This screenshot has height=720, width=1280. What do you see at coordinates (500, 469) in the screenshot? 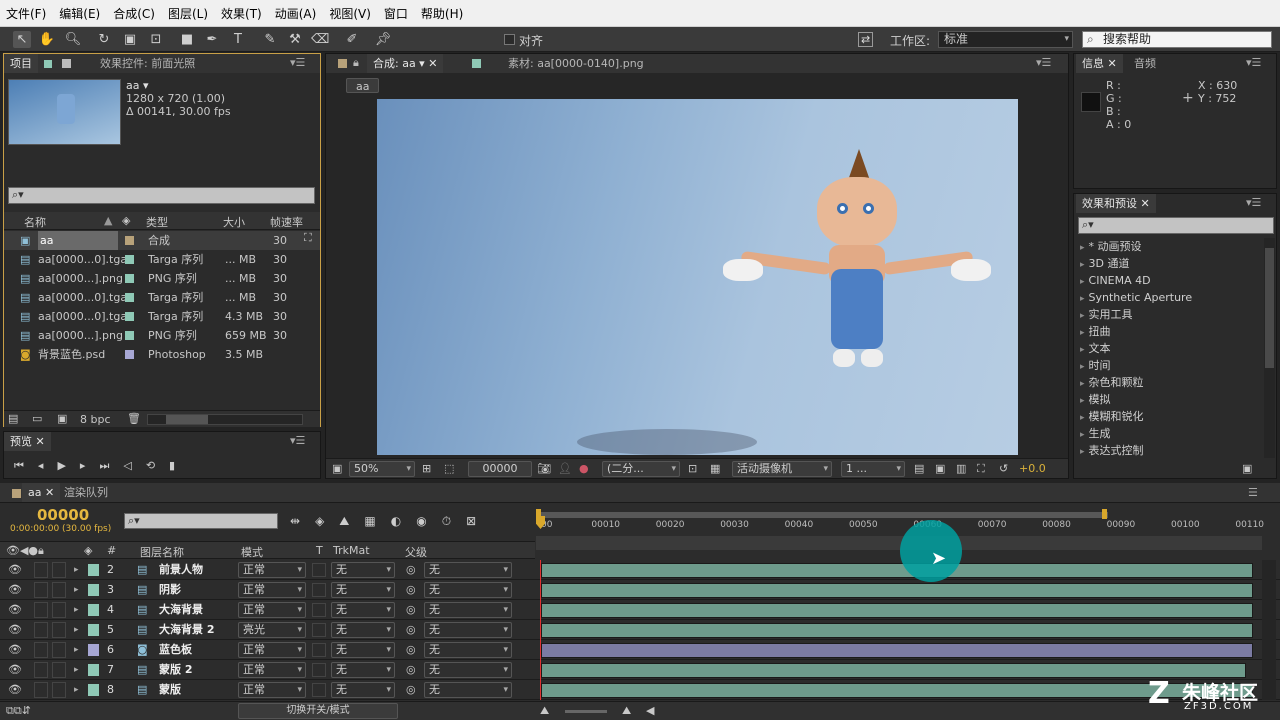
I see `current-time-field: 00000` at bounding box center [500, 469].